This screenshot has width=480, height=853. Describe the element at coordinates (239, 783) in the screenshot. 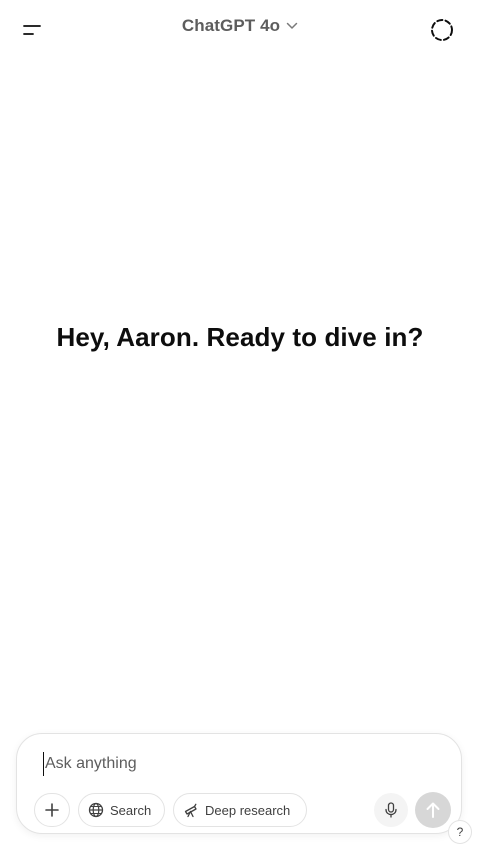

I see `message-composer: Search Deep research` at that location.